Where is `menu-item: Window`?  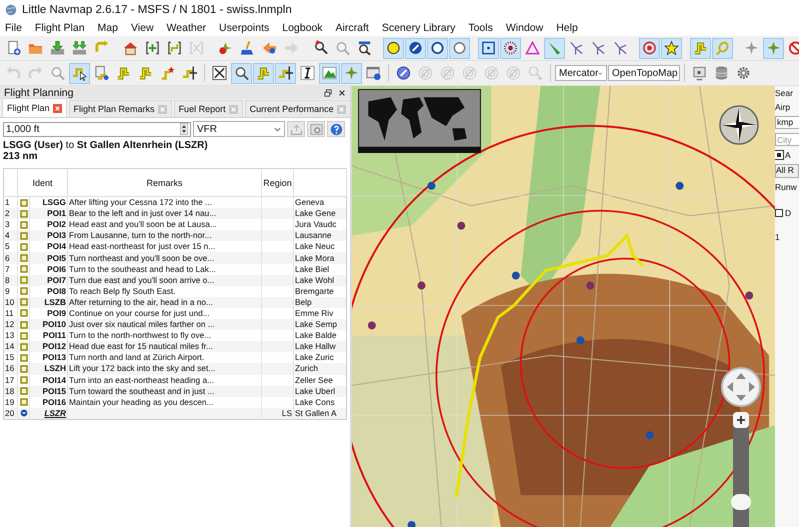 menu-item: Window is located at coordinates (525, 28).